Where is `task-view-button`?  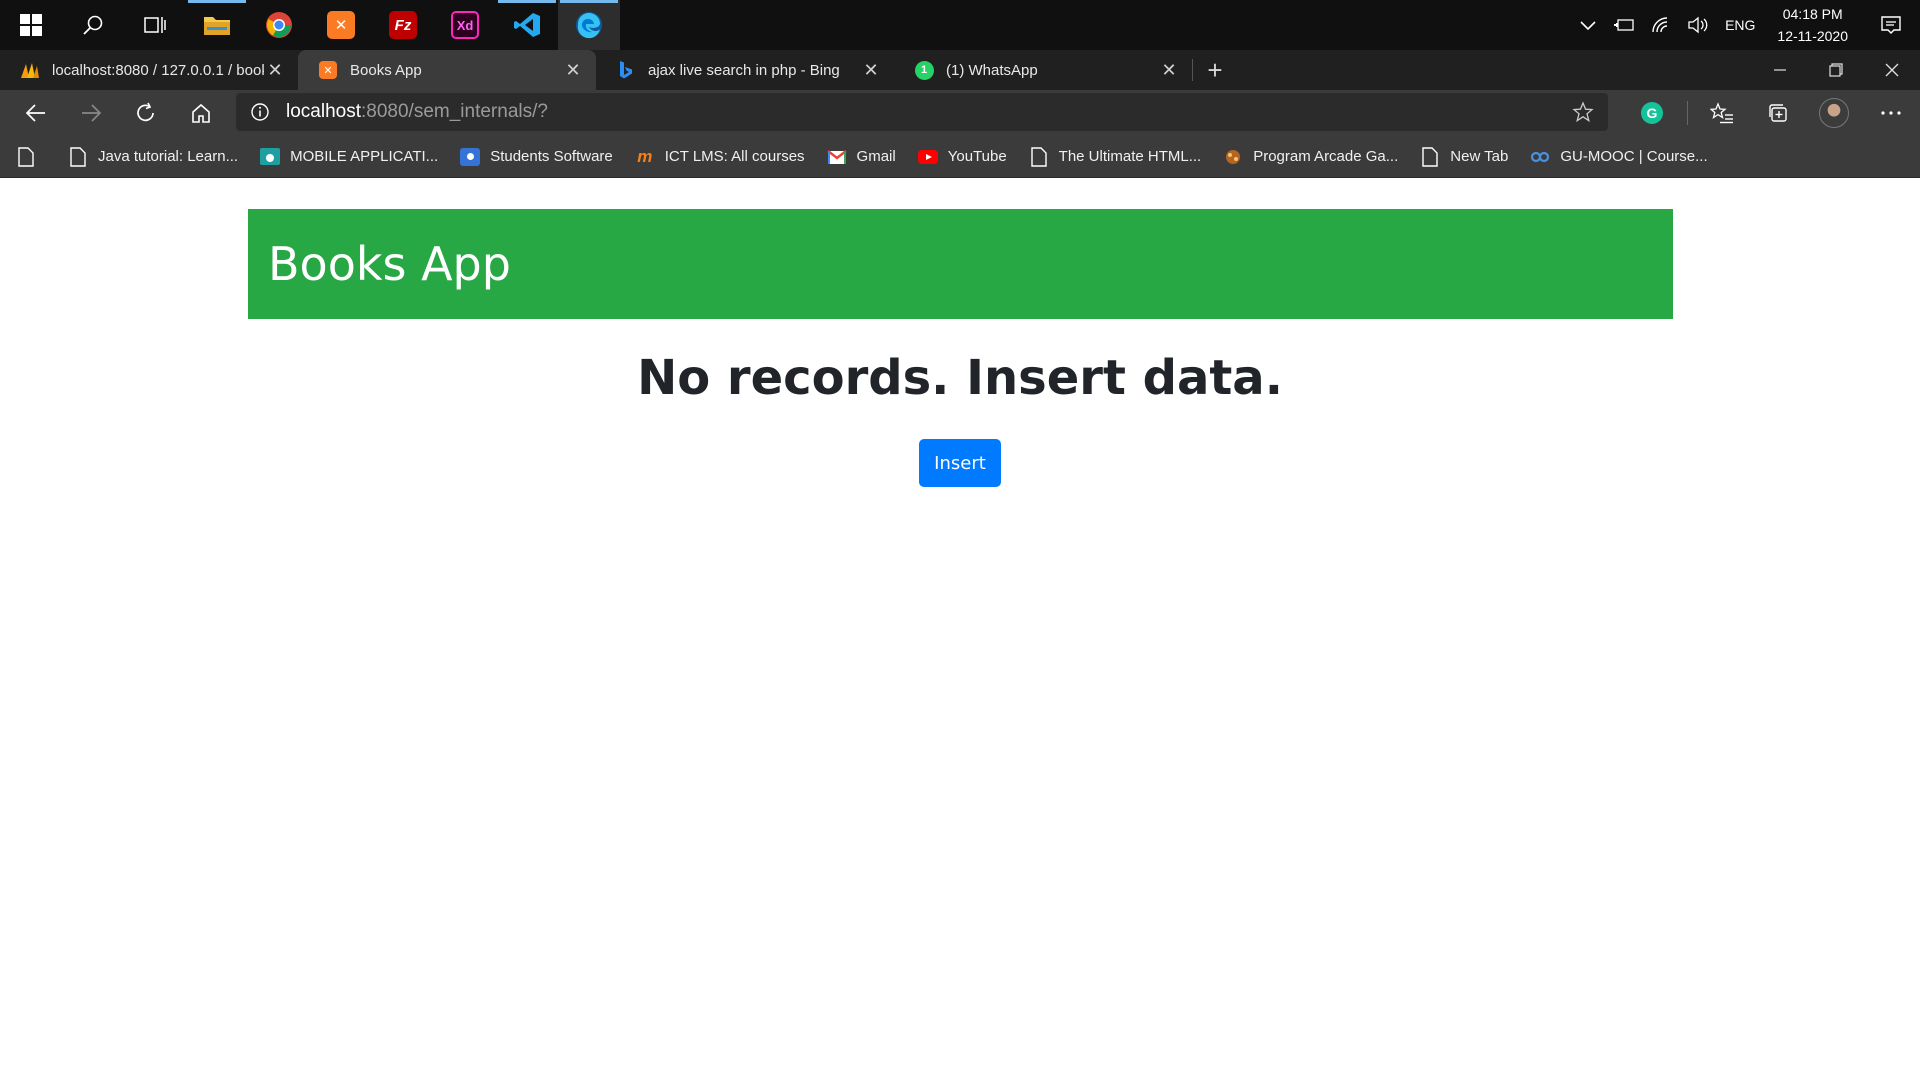 task-view-button is located at coordinates (155, 25).